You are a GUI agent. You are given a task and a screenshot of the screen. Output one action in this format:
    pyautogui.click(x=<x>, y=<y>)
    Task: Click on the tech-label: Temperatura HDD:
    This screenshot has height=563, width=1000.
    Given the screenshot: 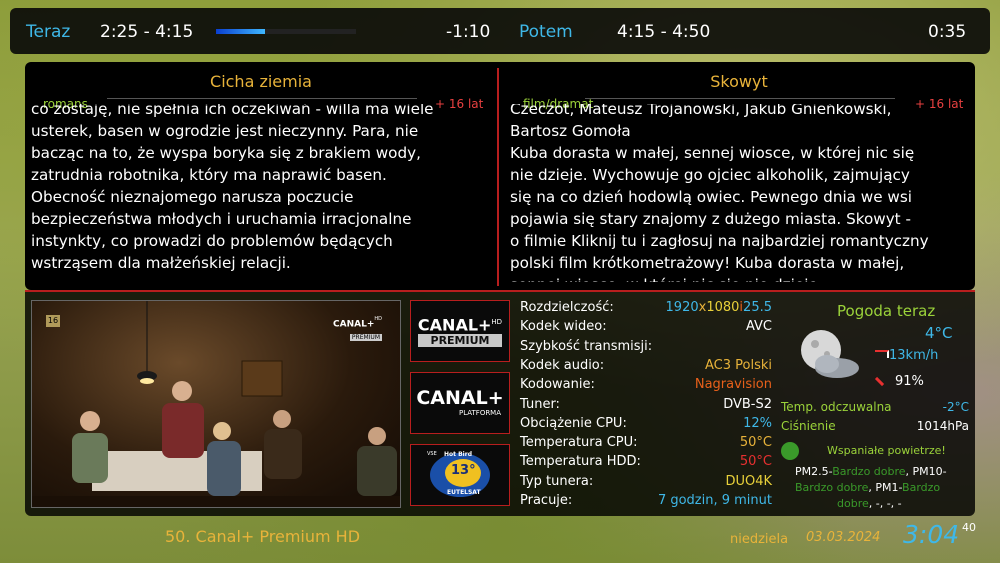 What is the action you would take?
    pyautogui.click(x=580, y=462)
    